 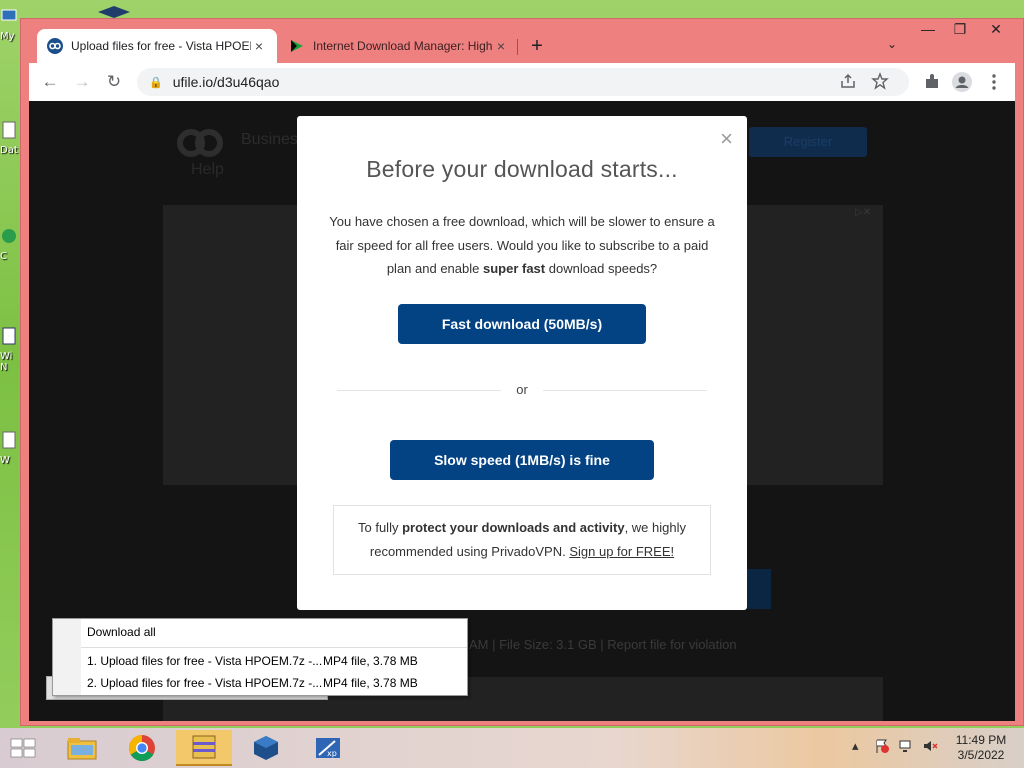 What do you see at coordinates (848, 81) in the screenshot?
I see `share-icon` at bounding box center [848, 81].